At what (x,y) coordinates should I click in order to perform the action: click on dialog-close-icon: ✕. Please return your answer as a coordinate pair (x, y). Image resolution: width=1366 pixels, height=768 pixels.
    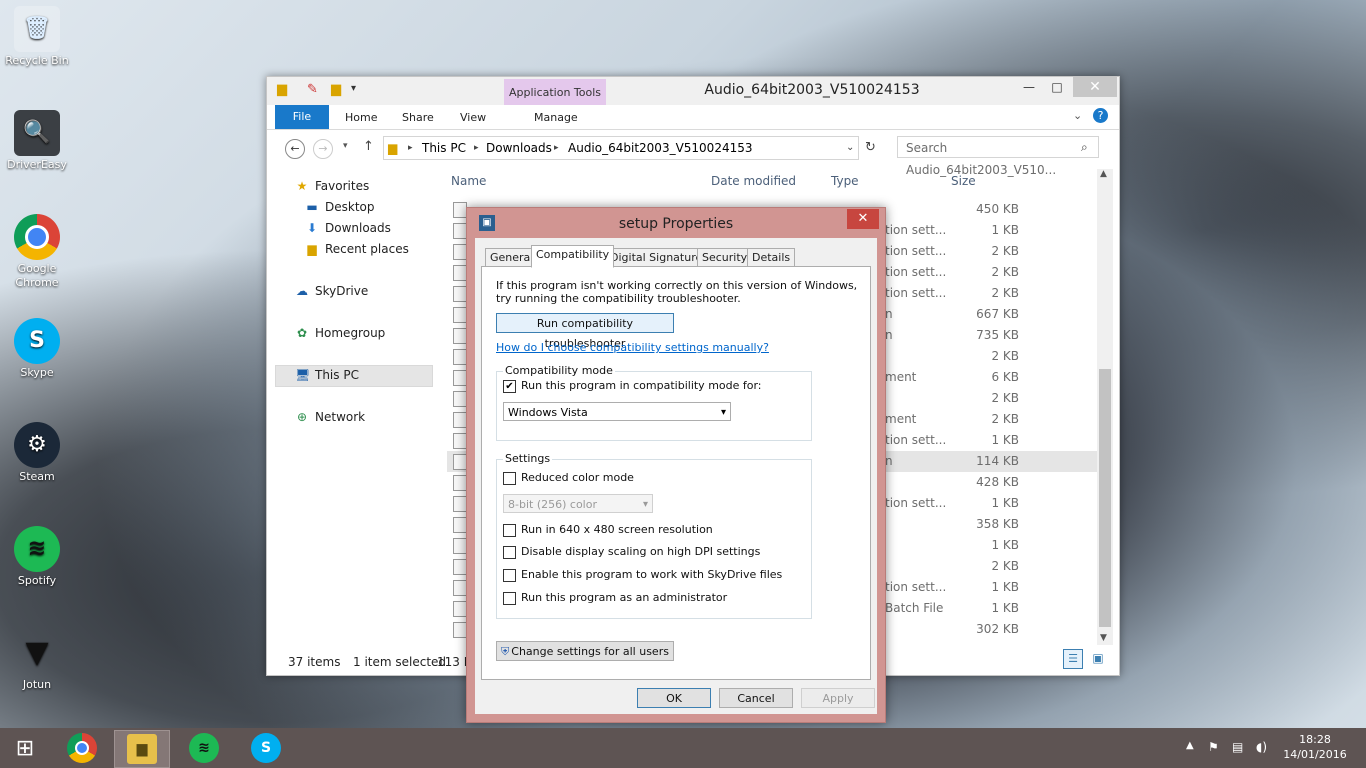
    Looking at the image, I should click on (863, 219).